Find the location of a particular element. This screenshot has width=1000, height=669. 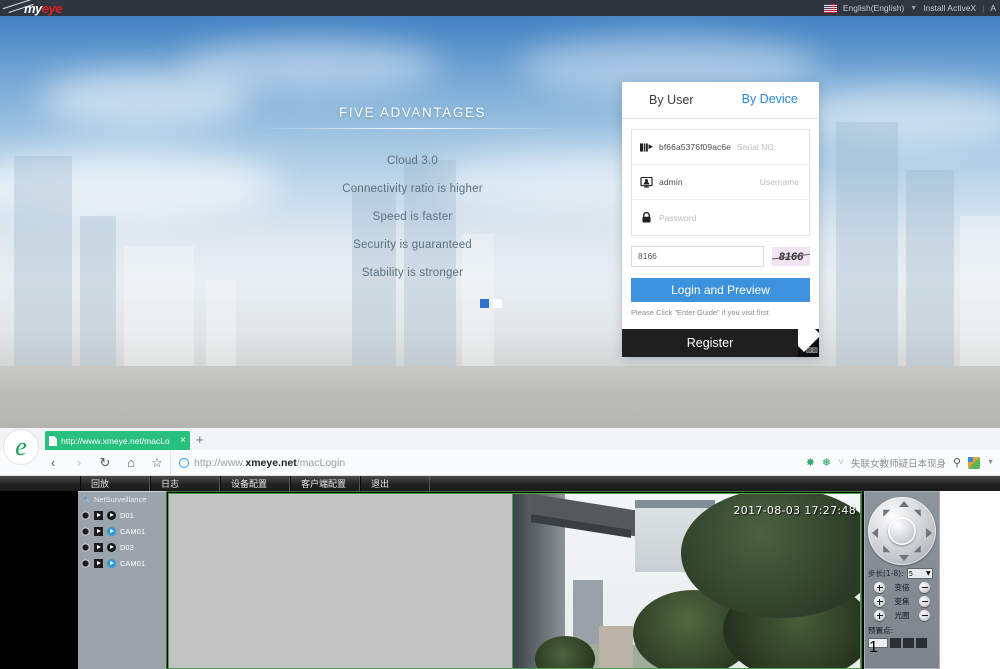

chevron-left-icon: ‹ is located at coordinates (53, 463).